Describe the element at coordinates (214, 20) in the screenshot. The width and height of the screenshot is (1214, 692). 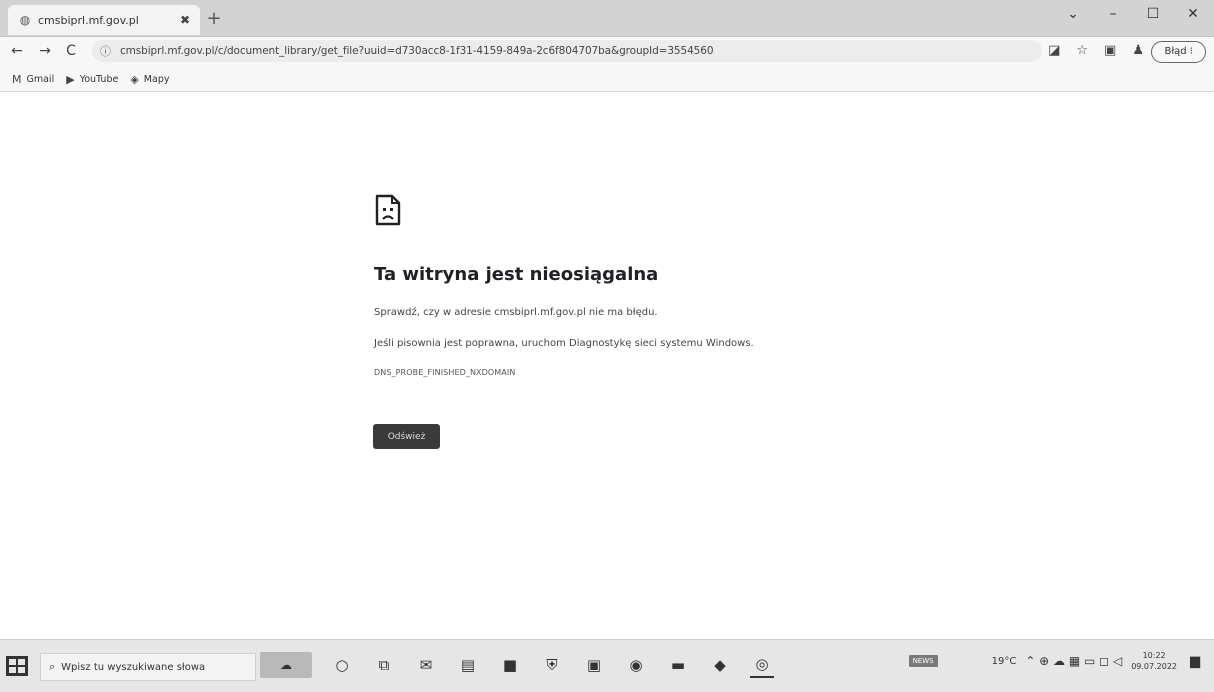
I see `new-tab-button: +` at that location.